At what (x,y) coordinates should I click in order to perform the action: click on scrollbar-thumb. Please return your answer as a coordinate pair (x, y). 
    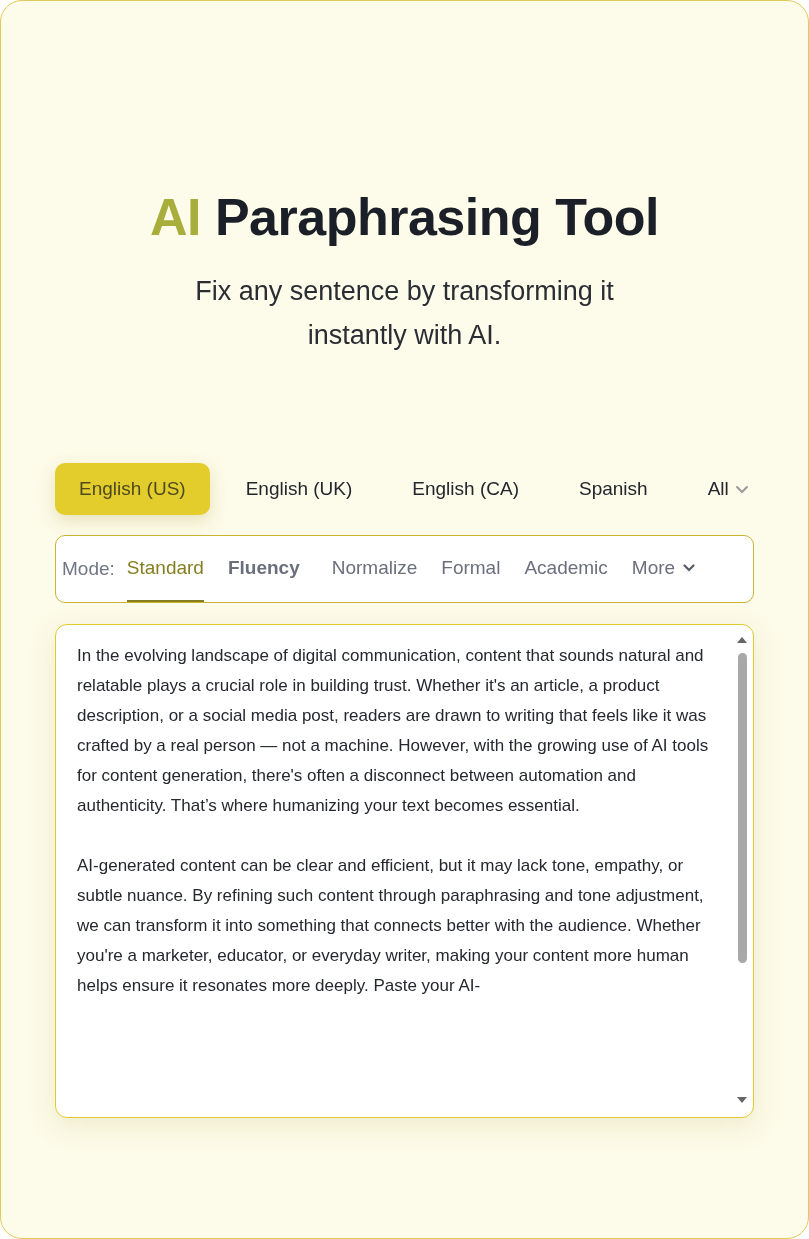
    Looking at the image, I should click on (742, 808).